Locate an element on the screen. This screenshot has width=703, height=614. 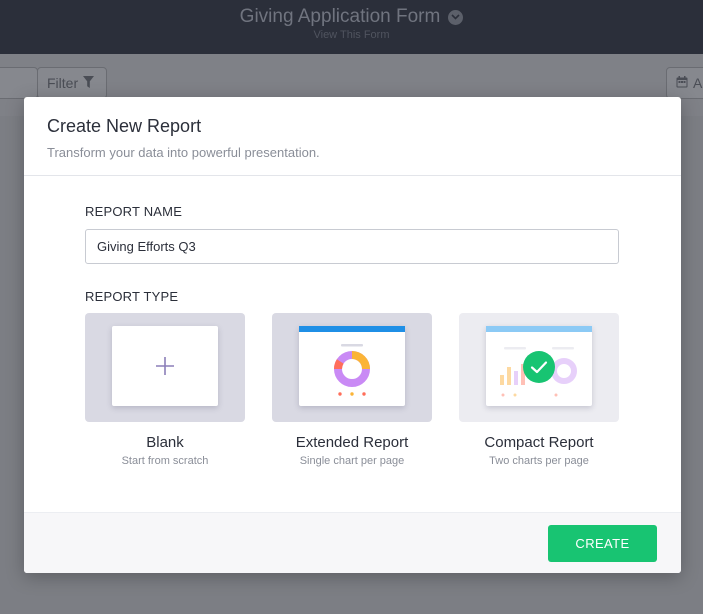
blank-paper is located at coordinates (165, 366).